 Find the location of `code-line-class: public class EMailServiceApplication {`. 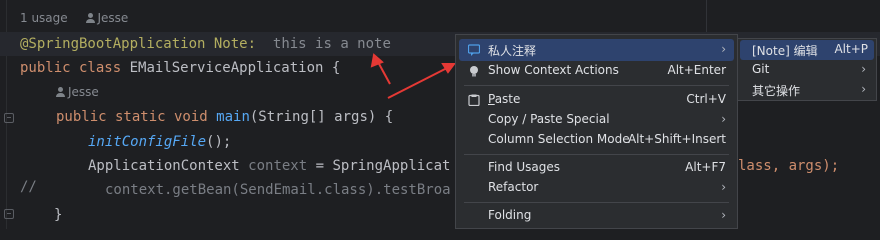

code-line-class: public class EMailServiceApplication { is located at coordinates (180, 68).